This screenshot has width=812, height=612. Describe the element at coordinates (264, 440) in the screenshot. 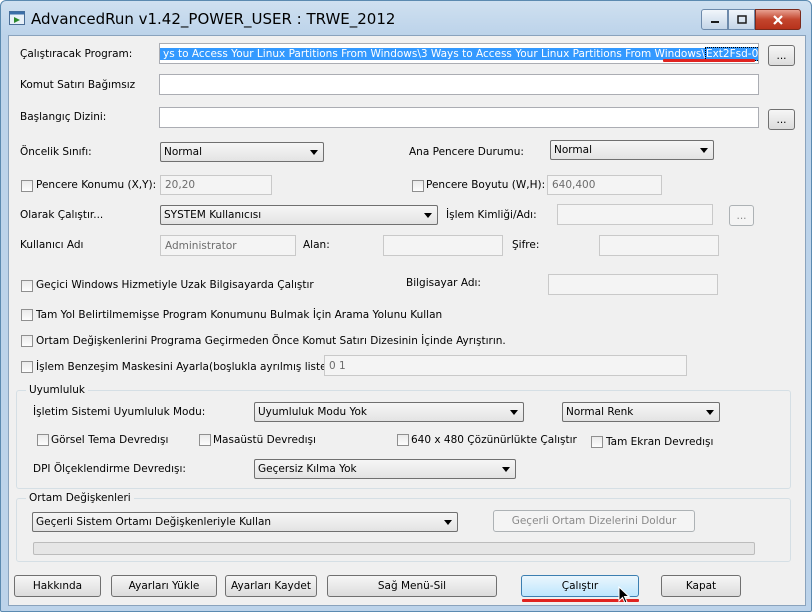

I see `desktop-composition-label: Masaüstü Devredışı` at that location.